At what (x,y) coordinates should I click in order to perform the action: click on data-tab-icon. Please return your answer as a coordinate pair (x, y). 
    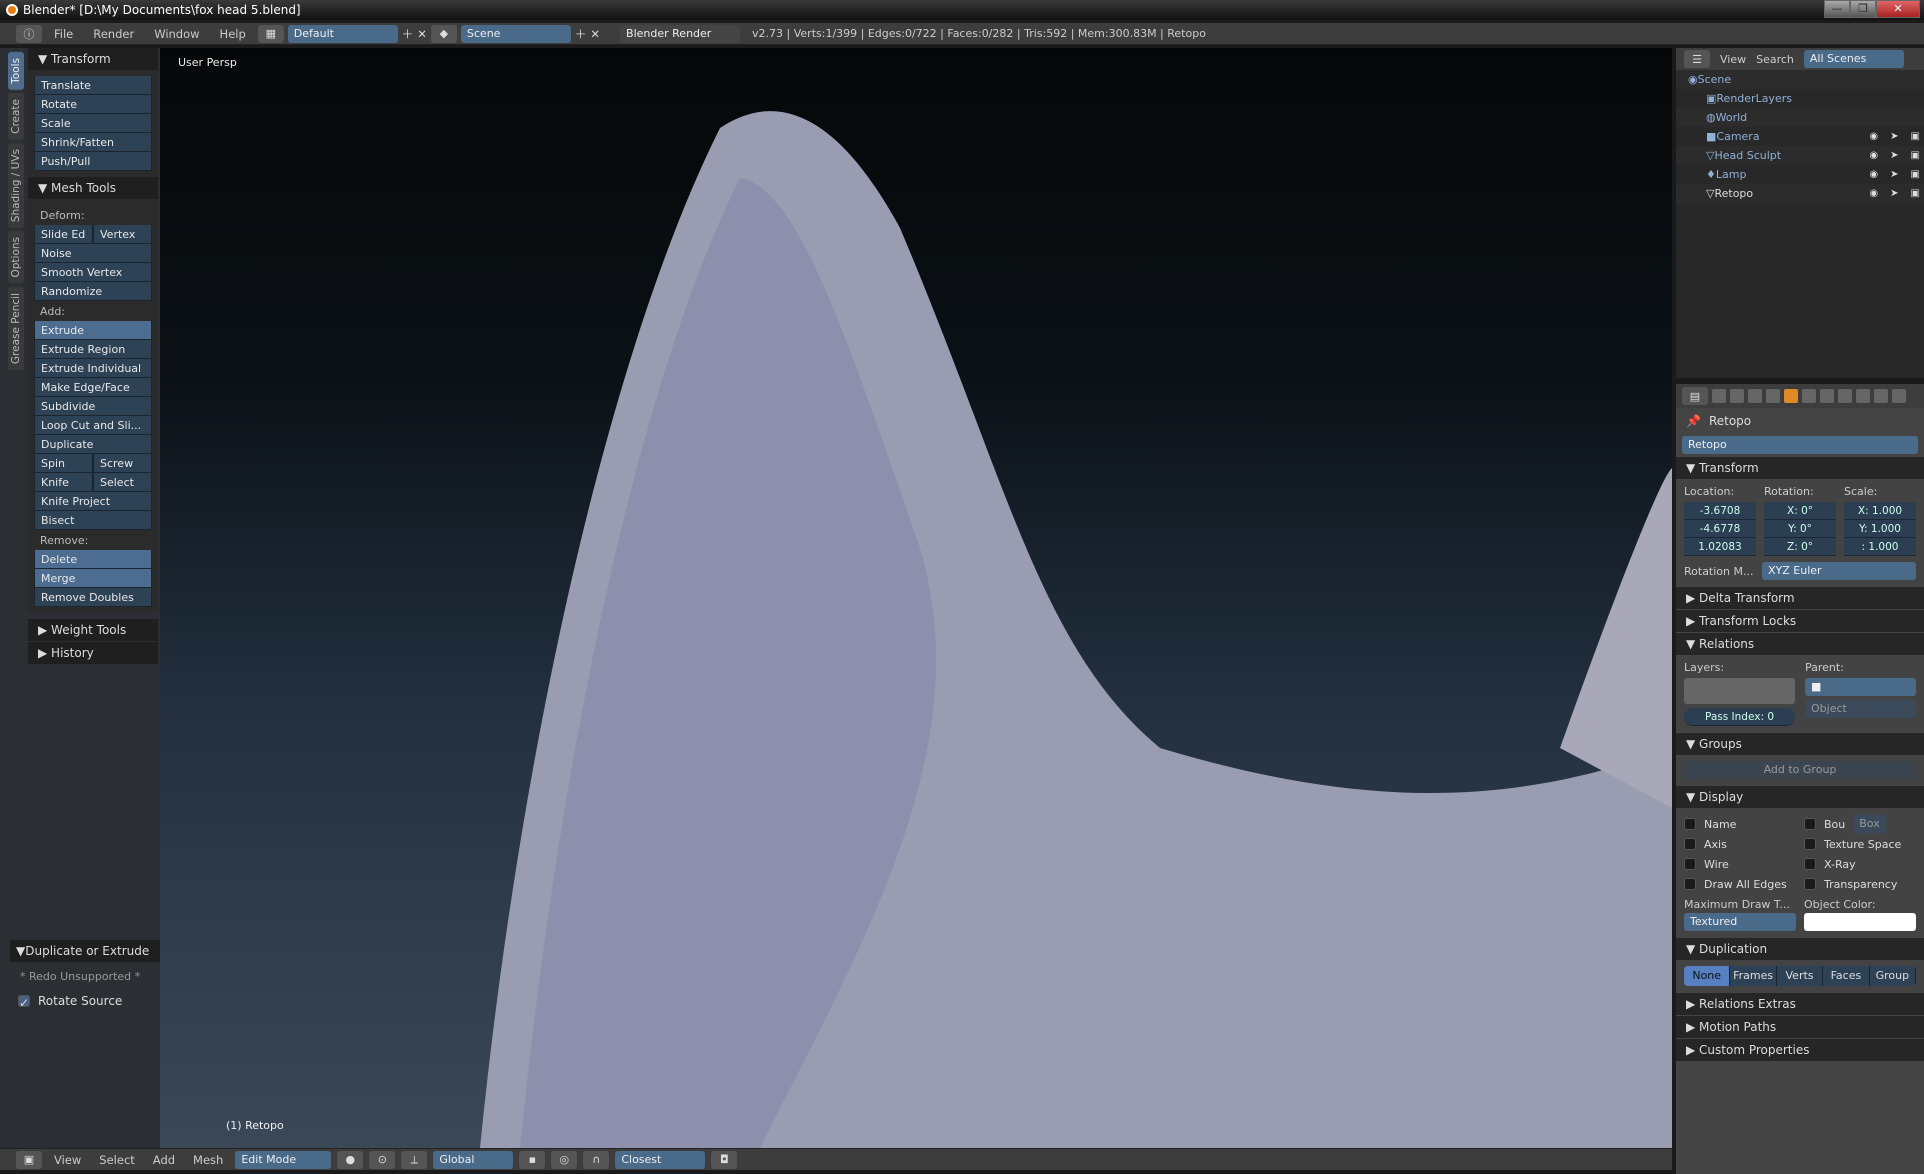
    Looking at the image, I should click on (1845, 396).